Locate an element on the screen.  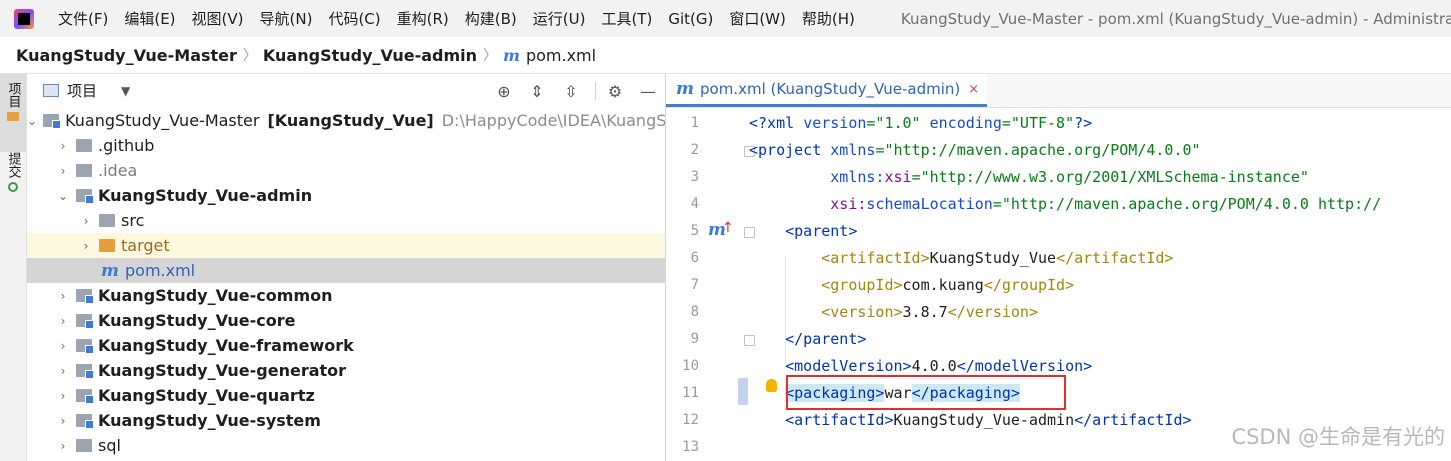
tree-item-src: › src is located at coordinates (346, 220).